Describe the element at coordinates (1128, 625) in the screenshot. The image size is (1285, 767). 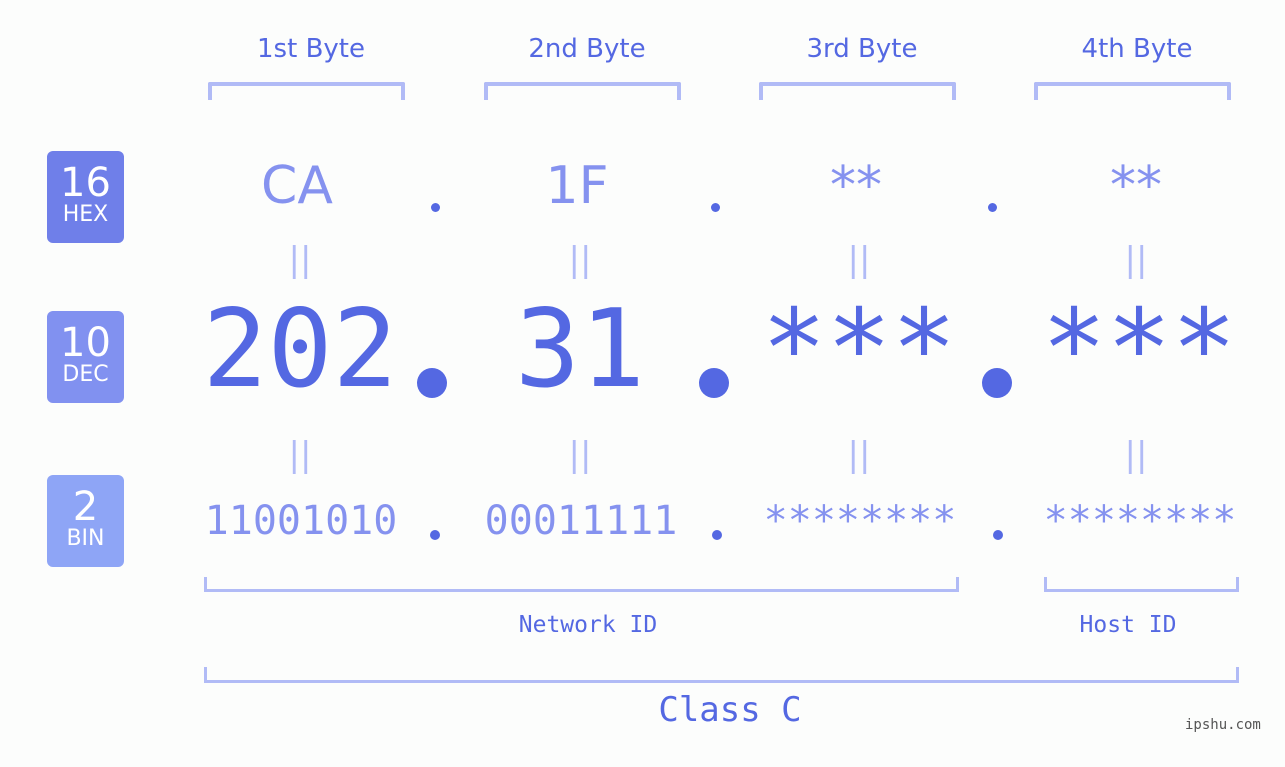
I see `host-id-label: Host ID` at that location.